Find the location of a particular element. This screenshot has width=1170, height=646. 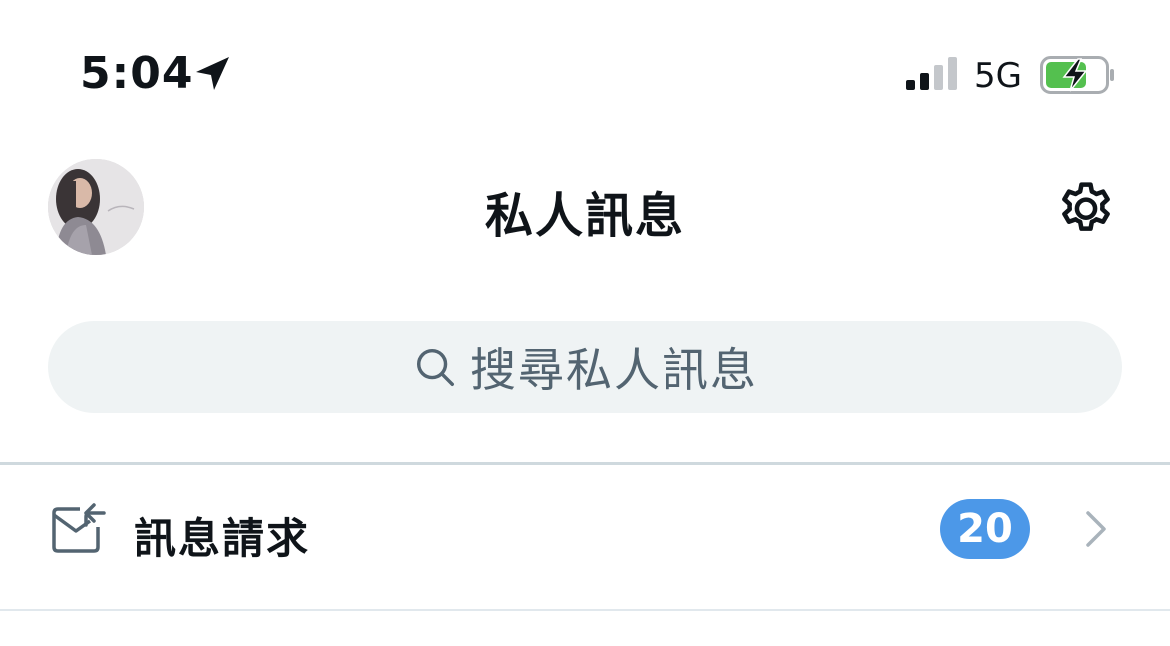

search-icon is located at coordinates (435, 367).